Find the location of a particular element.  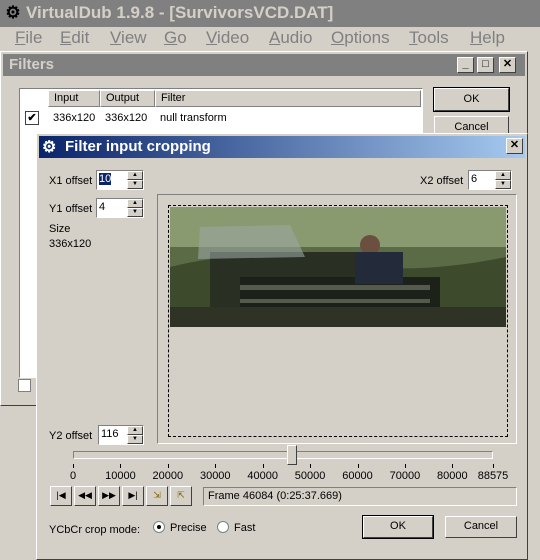

x2-offset-label: X2 offset is located at coordinates (442, 181).